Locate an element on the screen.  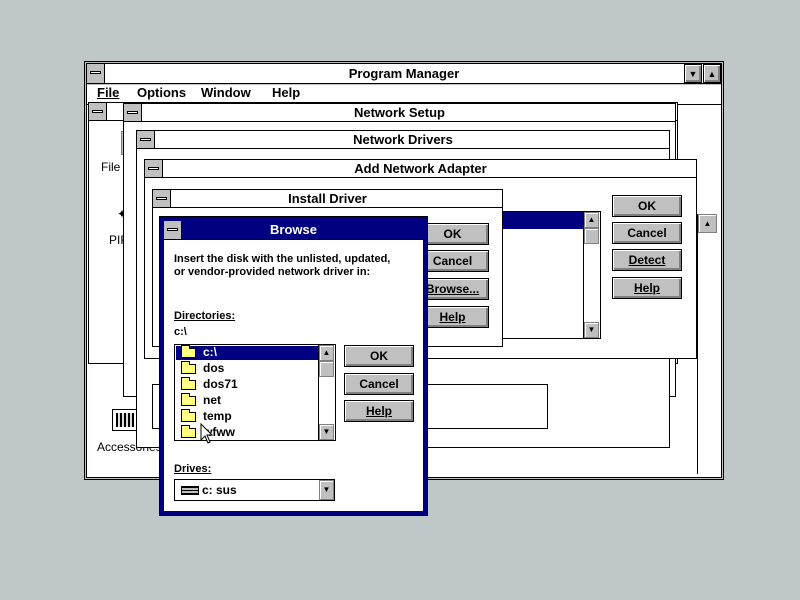
adapter-detect-button: Detect is located at coordinates (647, 260).